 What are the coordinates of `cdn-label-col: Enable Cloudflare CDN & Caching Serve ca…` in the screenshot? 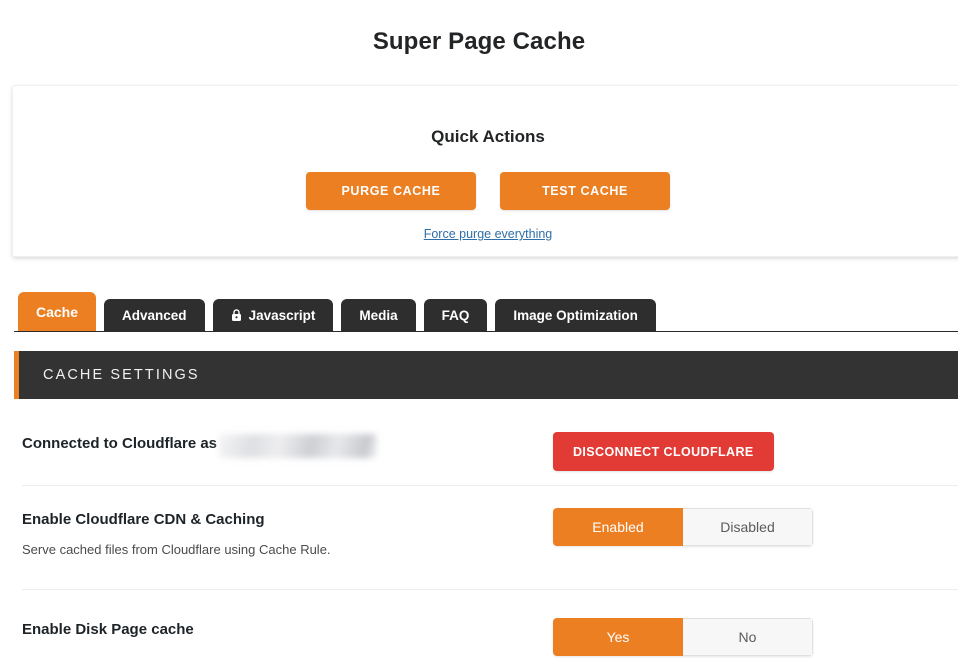 It's located at (278, 533).